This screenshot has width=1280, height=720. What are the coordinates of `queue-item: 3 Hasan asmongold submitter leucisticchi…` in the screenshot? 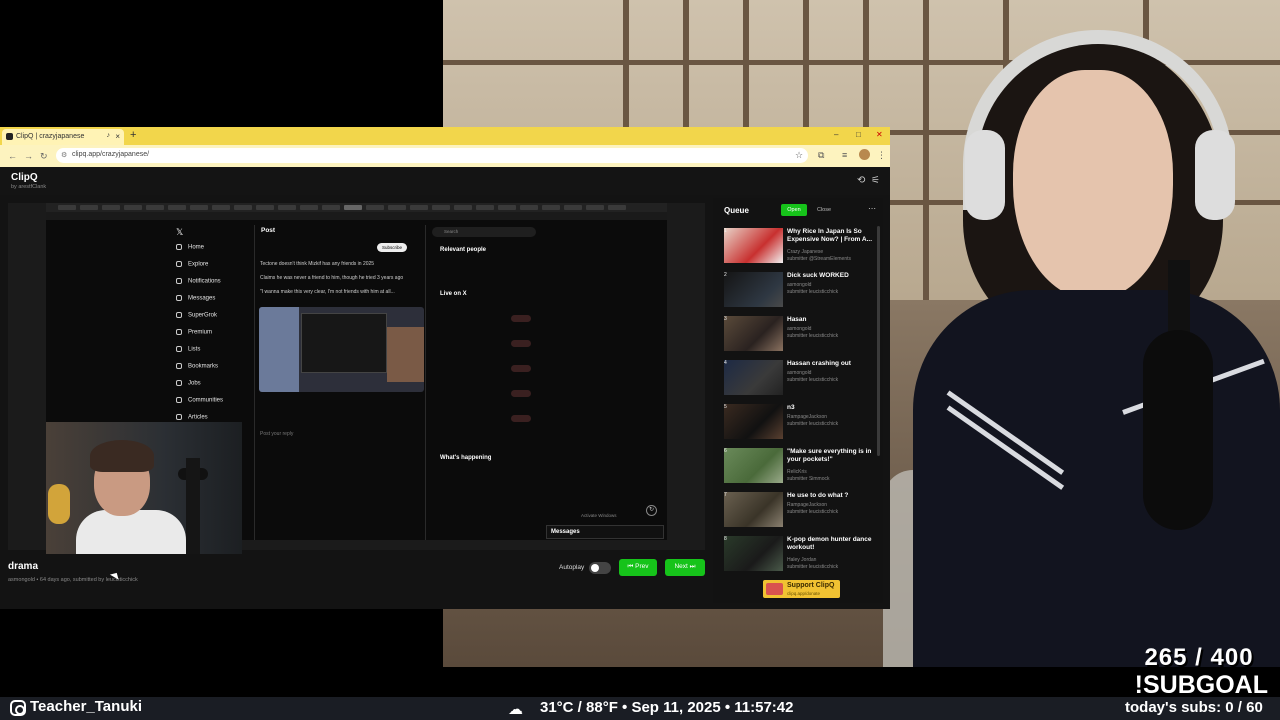 It's located at (798, 335).